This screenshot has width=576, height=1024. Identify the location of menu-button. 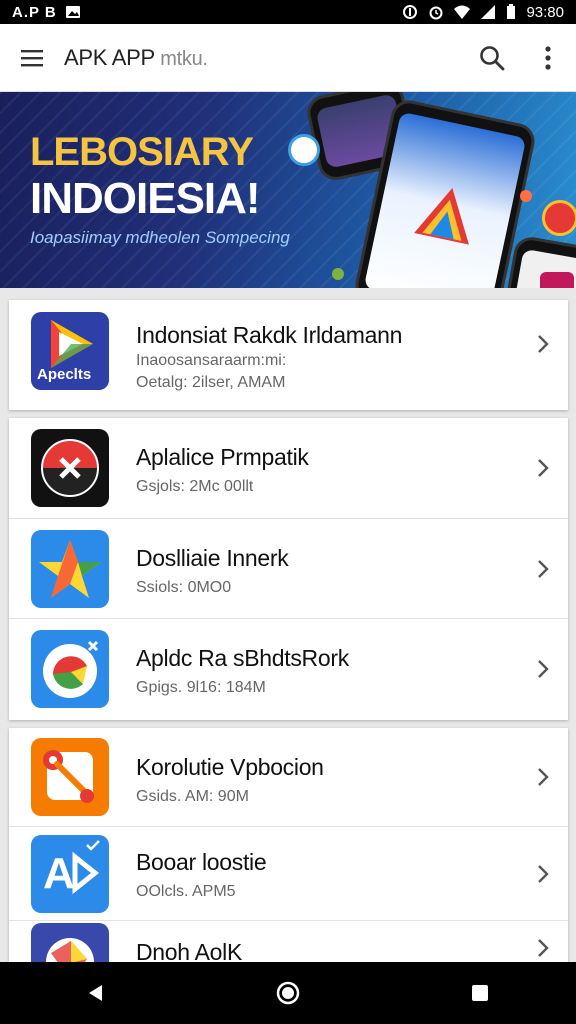
(32, 58).